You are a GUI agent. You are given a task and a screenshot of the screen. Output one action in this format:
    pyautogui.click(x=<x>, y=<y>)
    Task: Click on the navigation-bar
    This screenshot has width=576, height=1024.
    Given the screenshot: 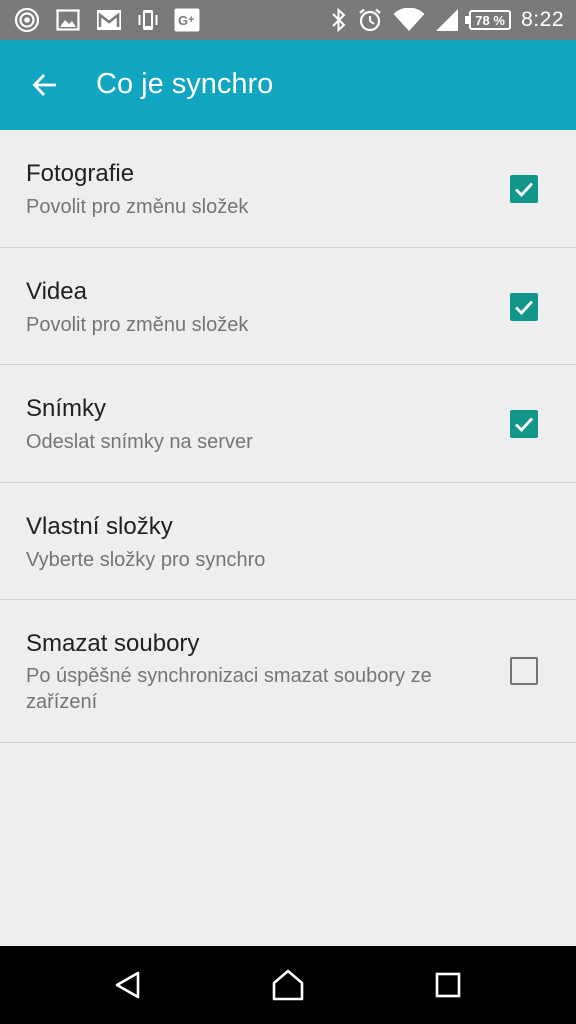 What is the action you would take?
    pyautogui.click(x=288, y=985)
    